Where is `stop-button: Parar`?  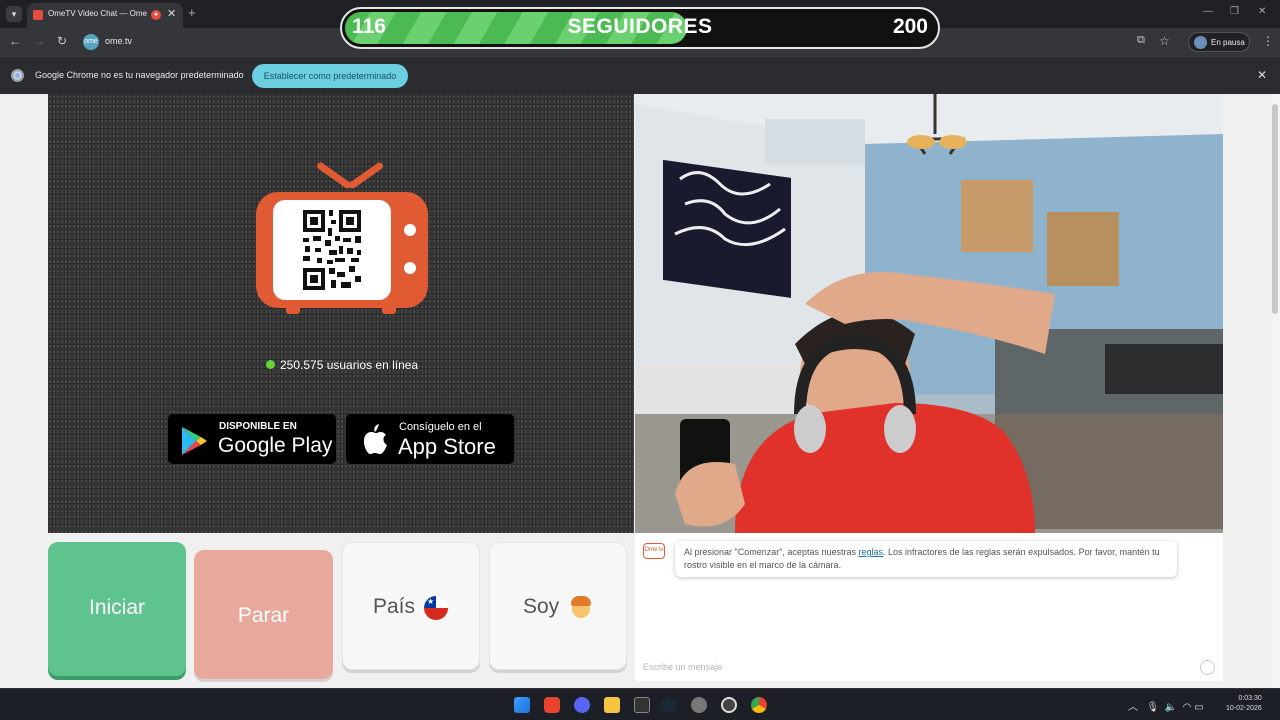
stop-button: Parar is located at coordinates (263, 614).